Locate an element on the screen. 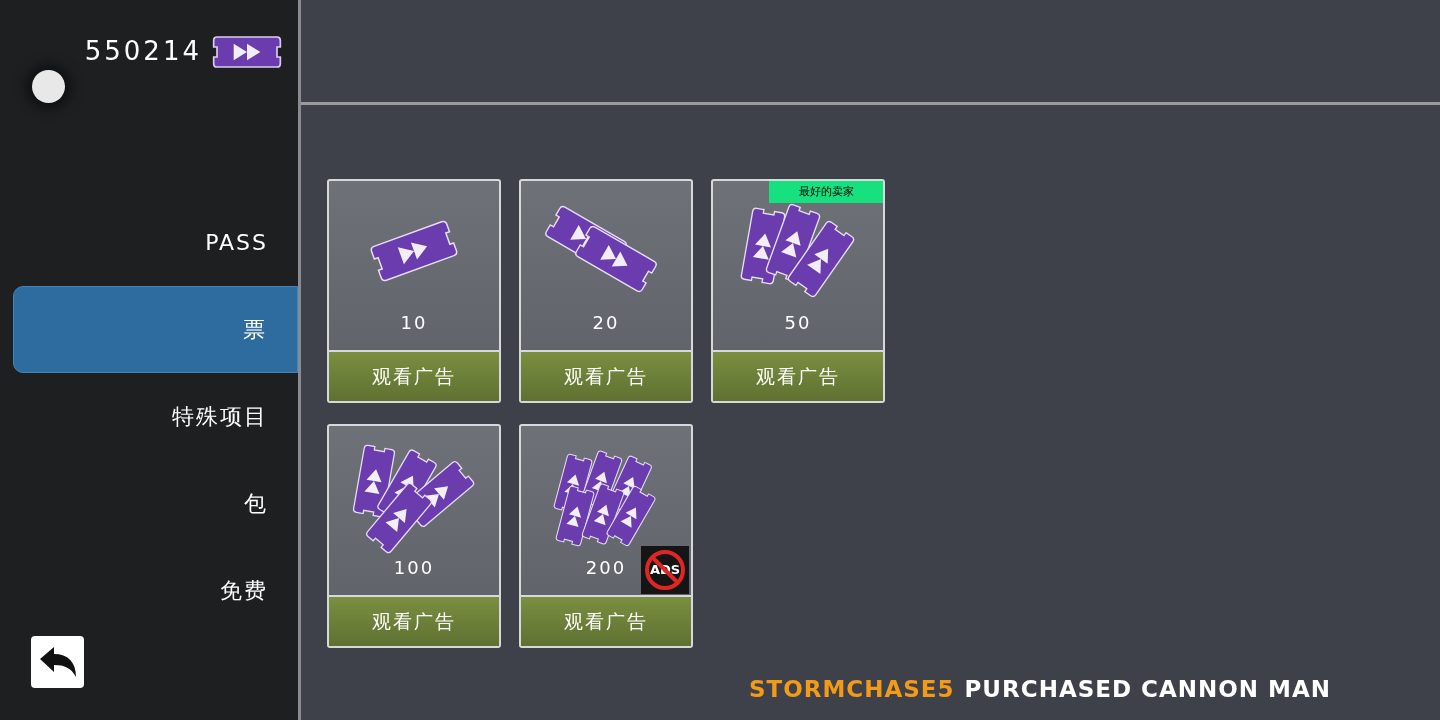 This screenshot has height=720, width=1440. sidebar-tab: 包 is located at coordinates (155, 503).